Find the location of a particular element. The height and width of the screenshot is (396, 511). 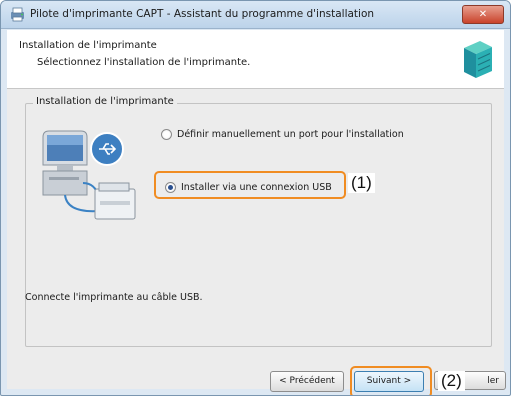

group-label: Installation de l'imprimante is located at coordinates (105, 101).